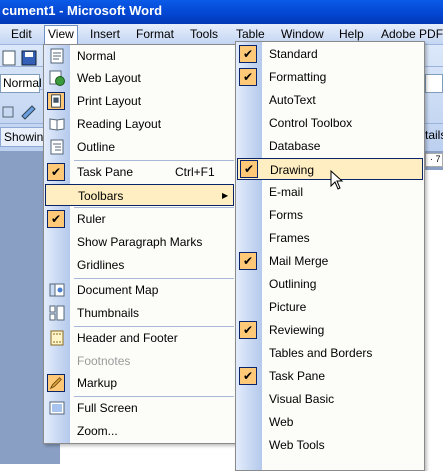  I want to click on new-save-icon, so click(20, 58).